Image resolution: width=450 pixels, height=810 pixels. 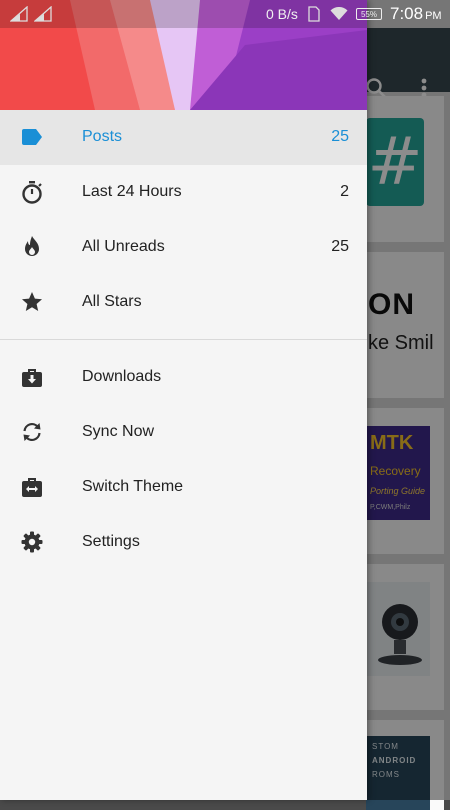 I want to click on wifi-icon, so click(x=339, y=13).